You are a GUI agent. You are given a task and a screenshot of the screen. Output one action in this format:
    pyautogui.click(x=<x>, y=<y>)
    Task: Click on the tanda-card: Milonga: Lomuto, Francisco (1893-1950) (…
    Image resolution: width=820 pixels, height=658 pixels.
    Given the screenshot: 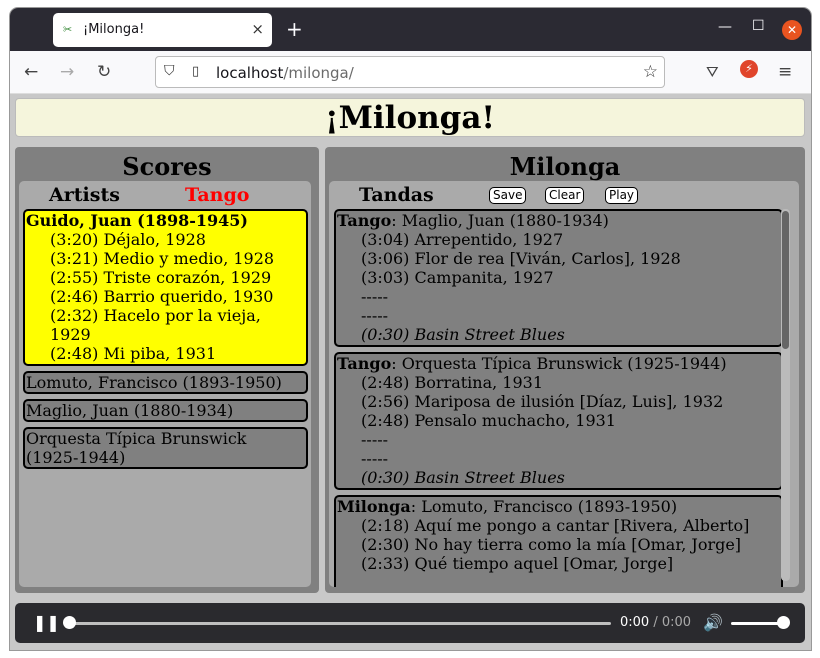 What is the action you would take?
    pyautogui.click(x=558, y=541)
    